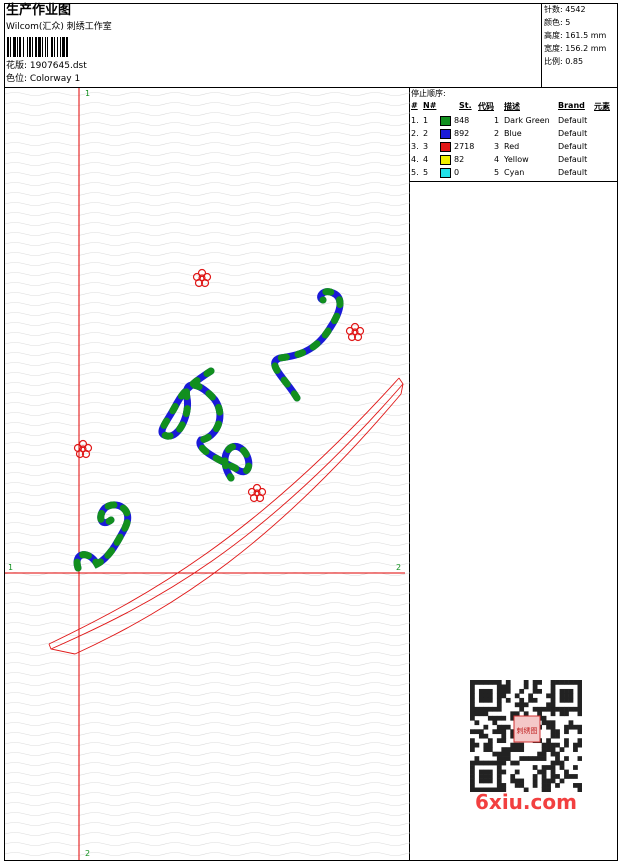 The image size is (620, 861). What do you see at coordinates (462, 133) in the screenshot?
I see `row-stitches: 892` at bounding box center [462, 133].